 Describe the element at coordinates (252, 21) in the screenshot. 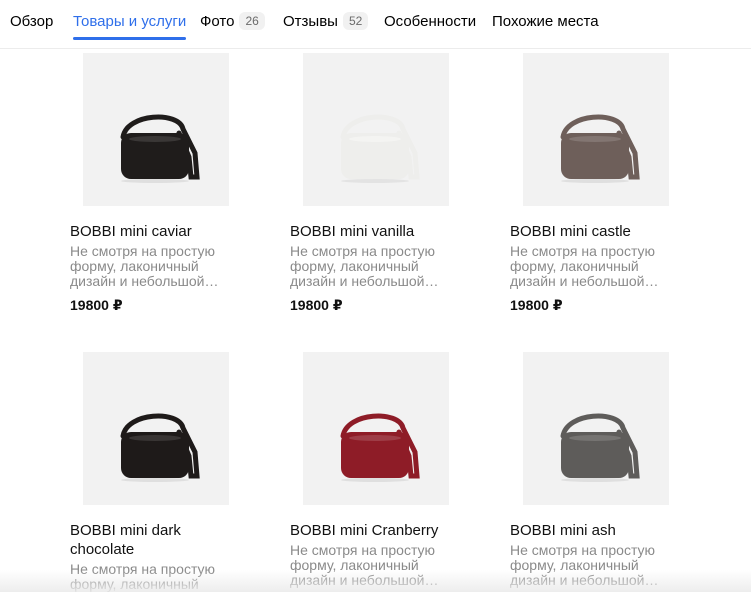

I see `tab-count-badge: 26` at that location.